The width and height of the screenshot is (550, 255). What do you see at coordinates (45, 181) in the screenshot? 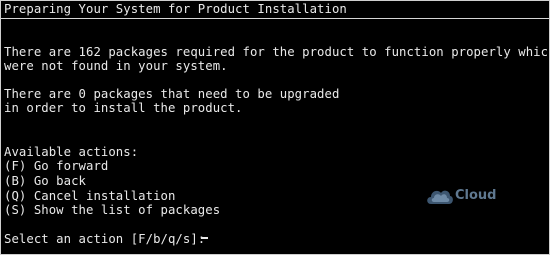
I see `action-go-back: (B) Go back` at bounding box center [45, 181].